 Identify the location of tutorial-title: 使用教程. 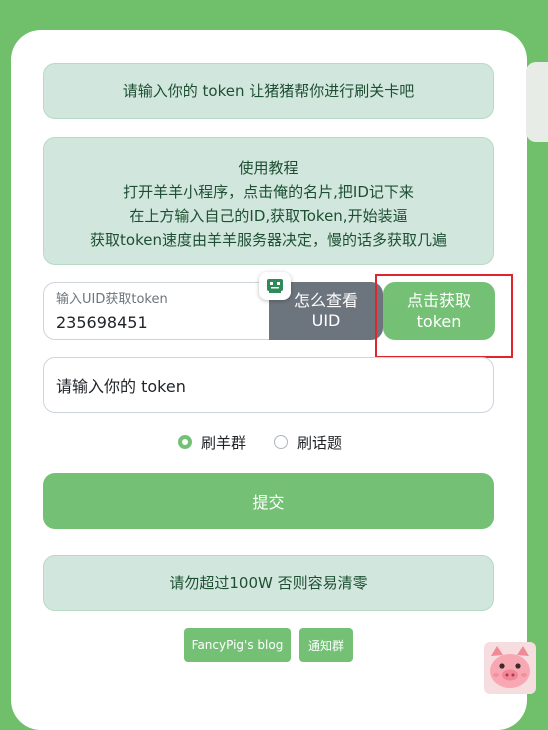
(268, 168).